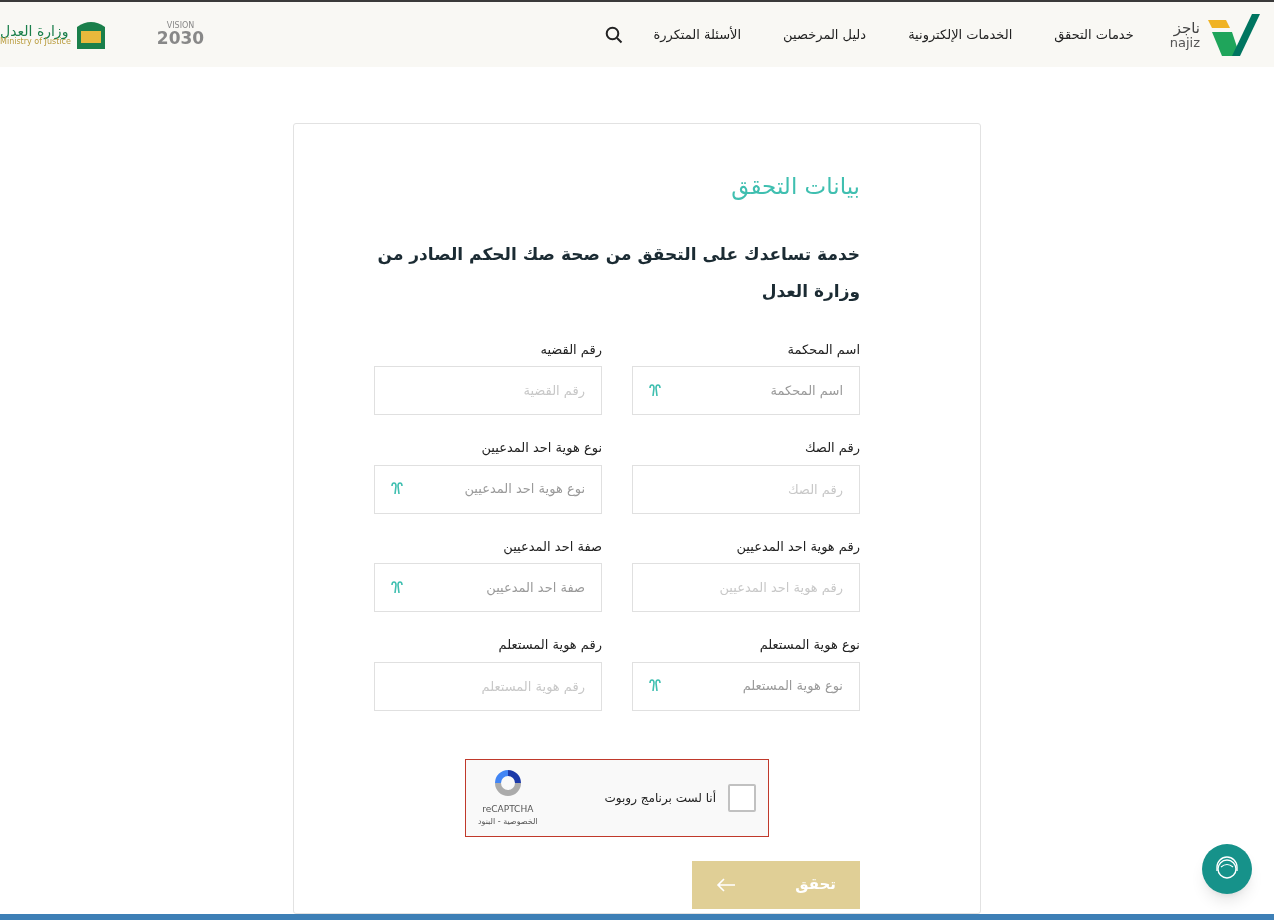 This screenshot has height=920, width=1274. Describe the element at coordinates (180, 38) in the screenshot. I see `vision-year: 2030` at that location.